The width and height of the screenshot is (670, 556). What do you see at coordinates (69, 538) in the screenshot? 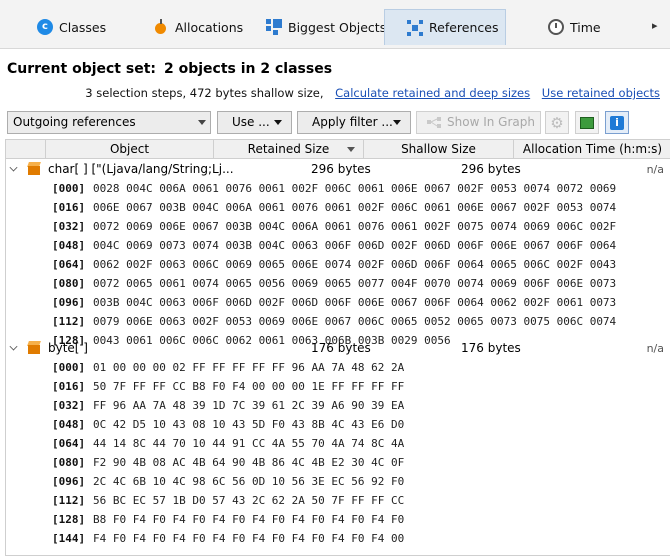
I see `array-index: [144]` at bounding box center [69, 538].